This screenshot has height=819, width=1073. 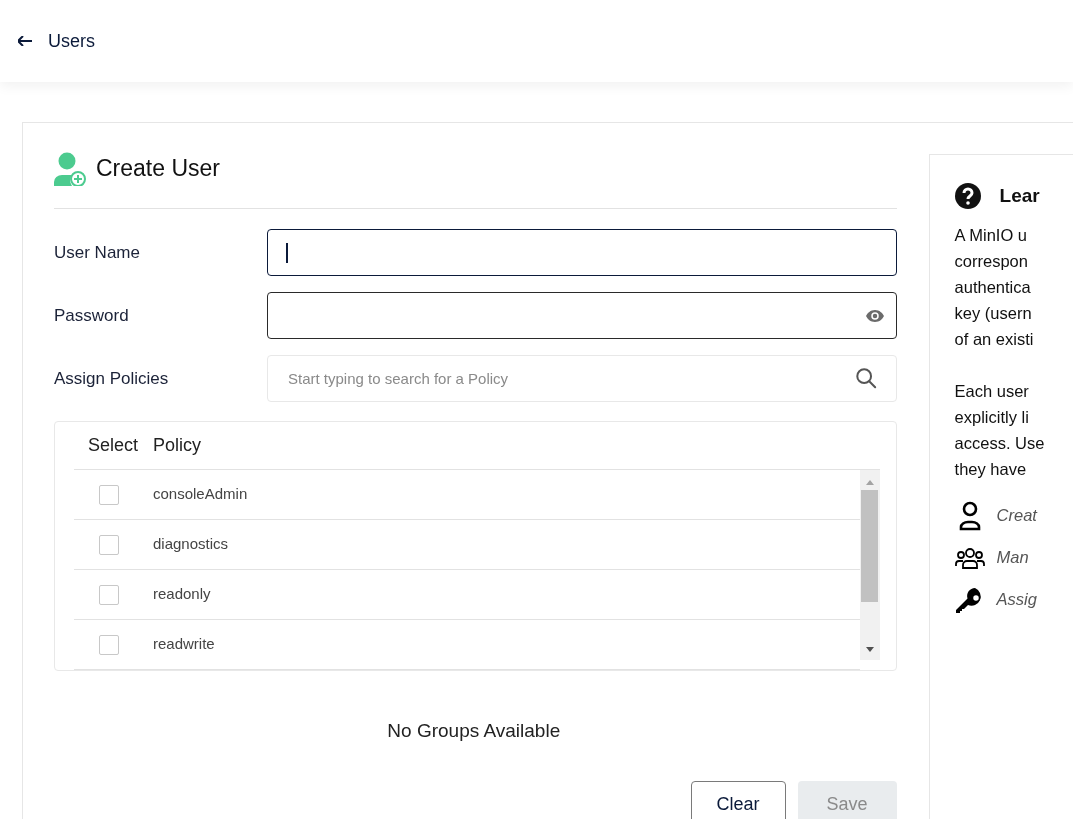 I want to click on person-icon, so click(x=969, y=515).